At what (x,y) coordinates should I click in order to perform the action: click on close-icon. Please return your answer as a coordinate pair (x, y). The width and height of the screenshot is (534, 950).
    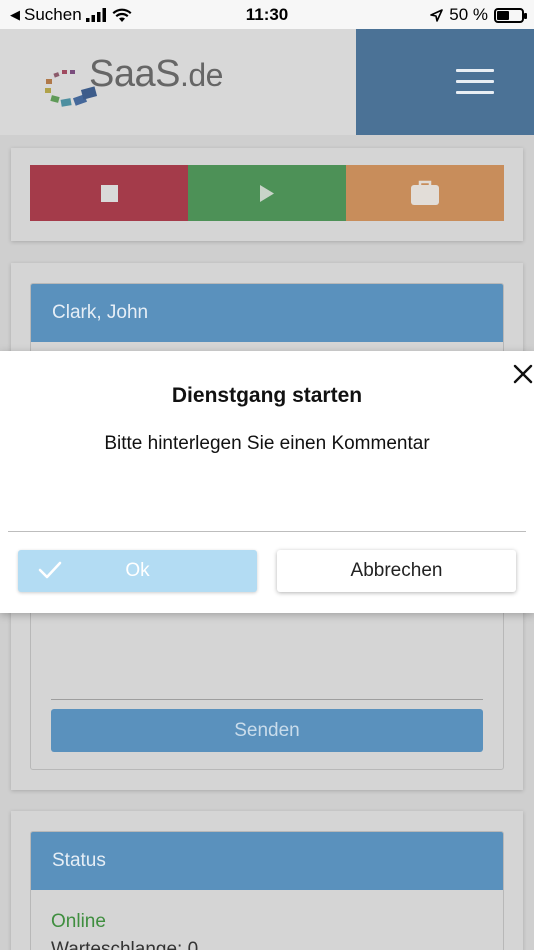
    Looking at the image, I should click on (523, 374).